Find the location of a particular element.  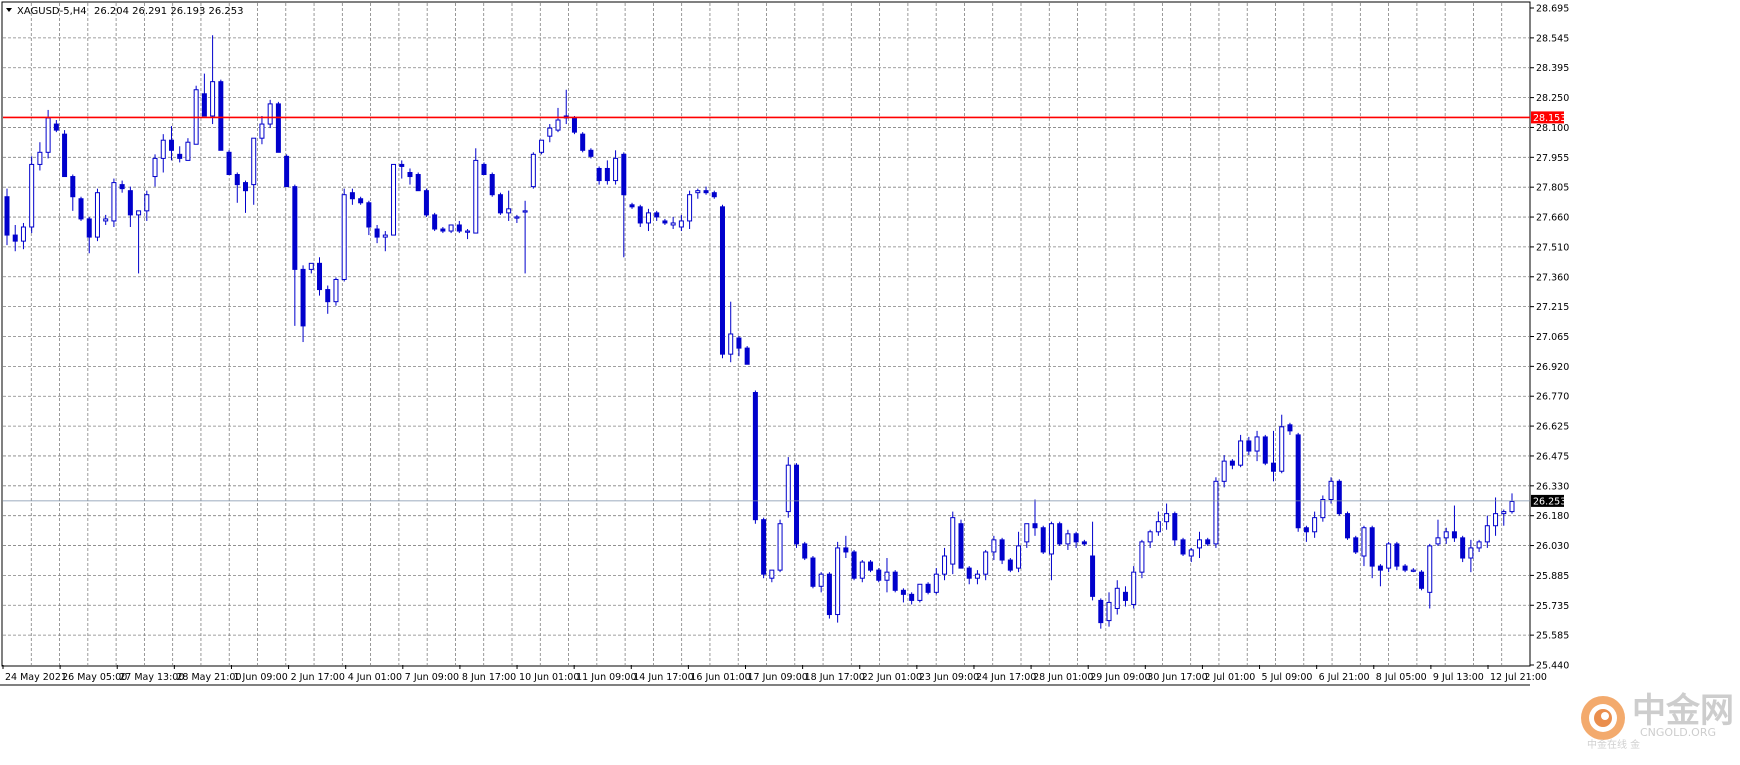

price-level-label: 26.253 is located at coordinates (1549, 501).